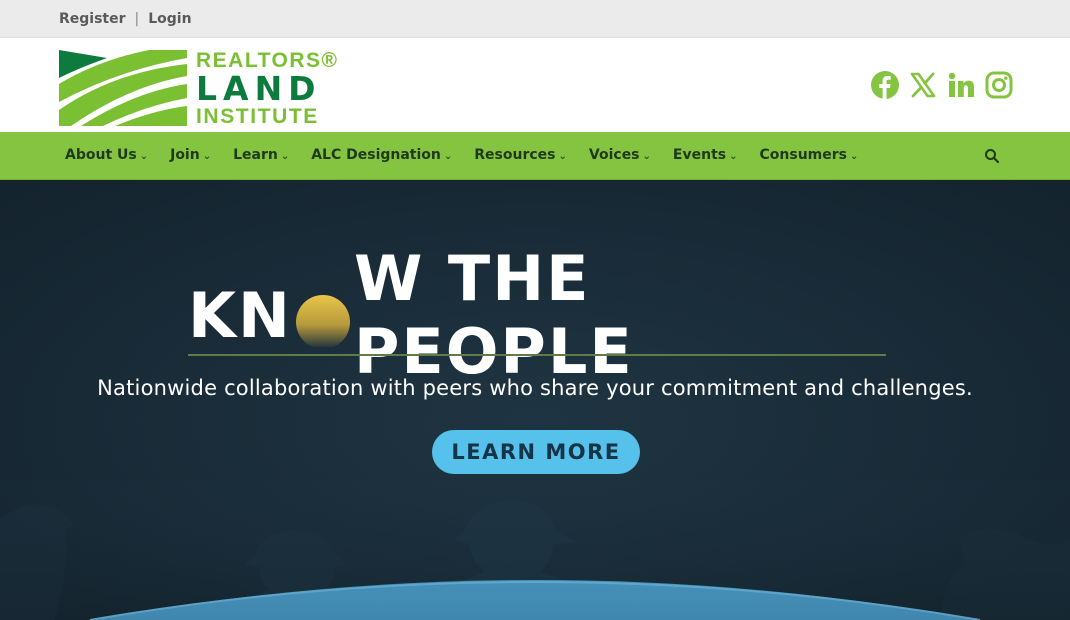 The width and height of the screenshot is (1070, 620). Describe the element at coordinates (255, 155) in the screenshot. I see `nav-item-label: Learn` at that location.